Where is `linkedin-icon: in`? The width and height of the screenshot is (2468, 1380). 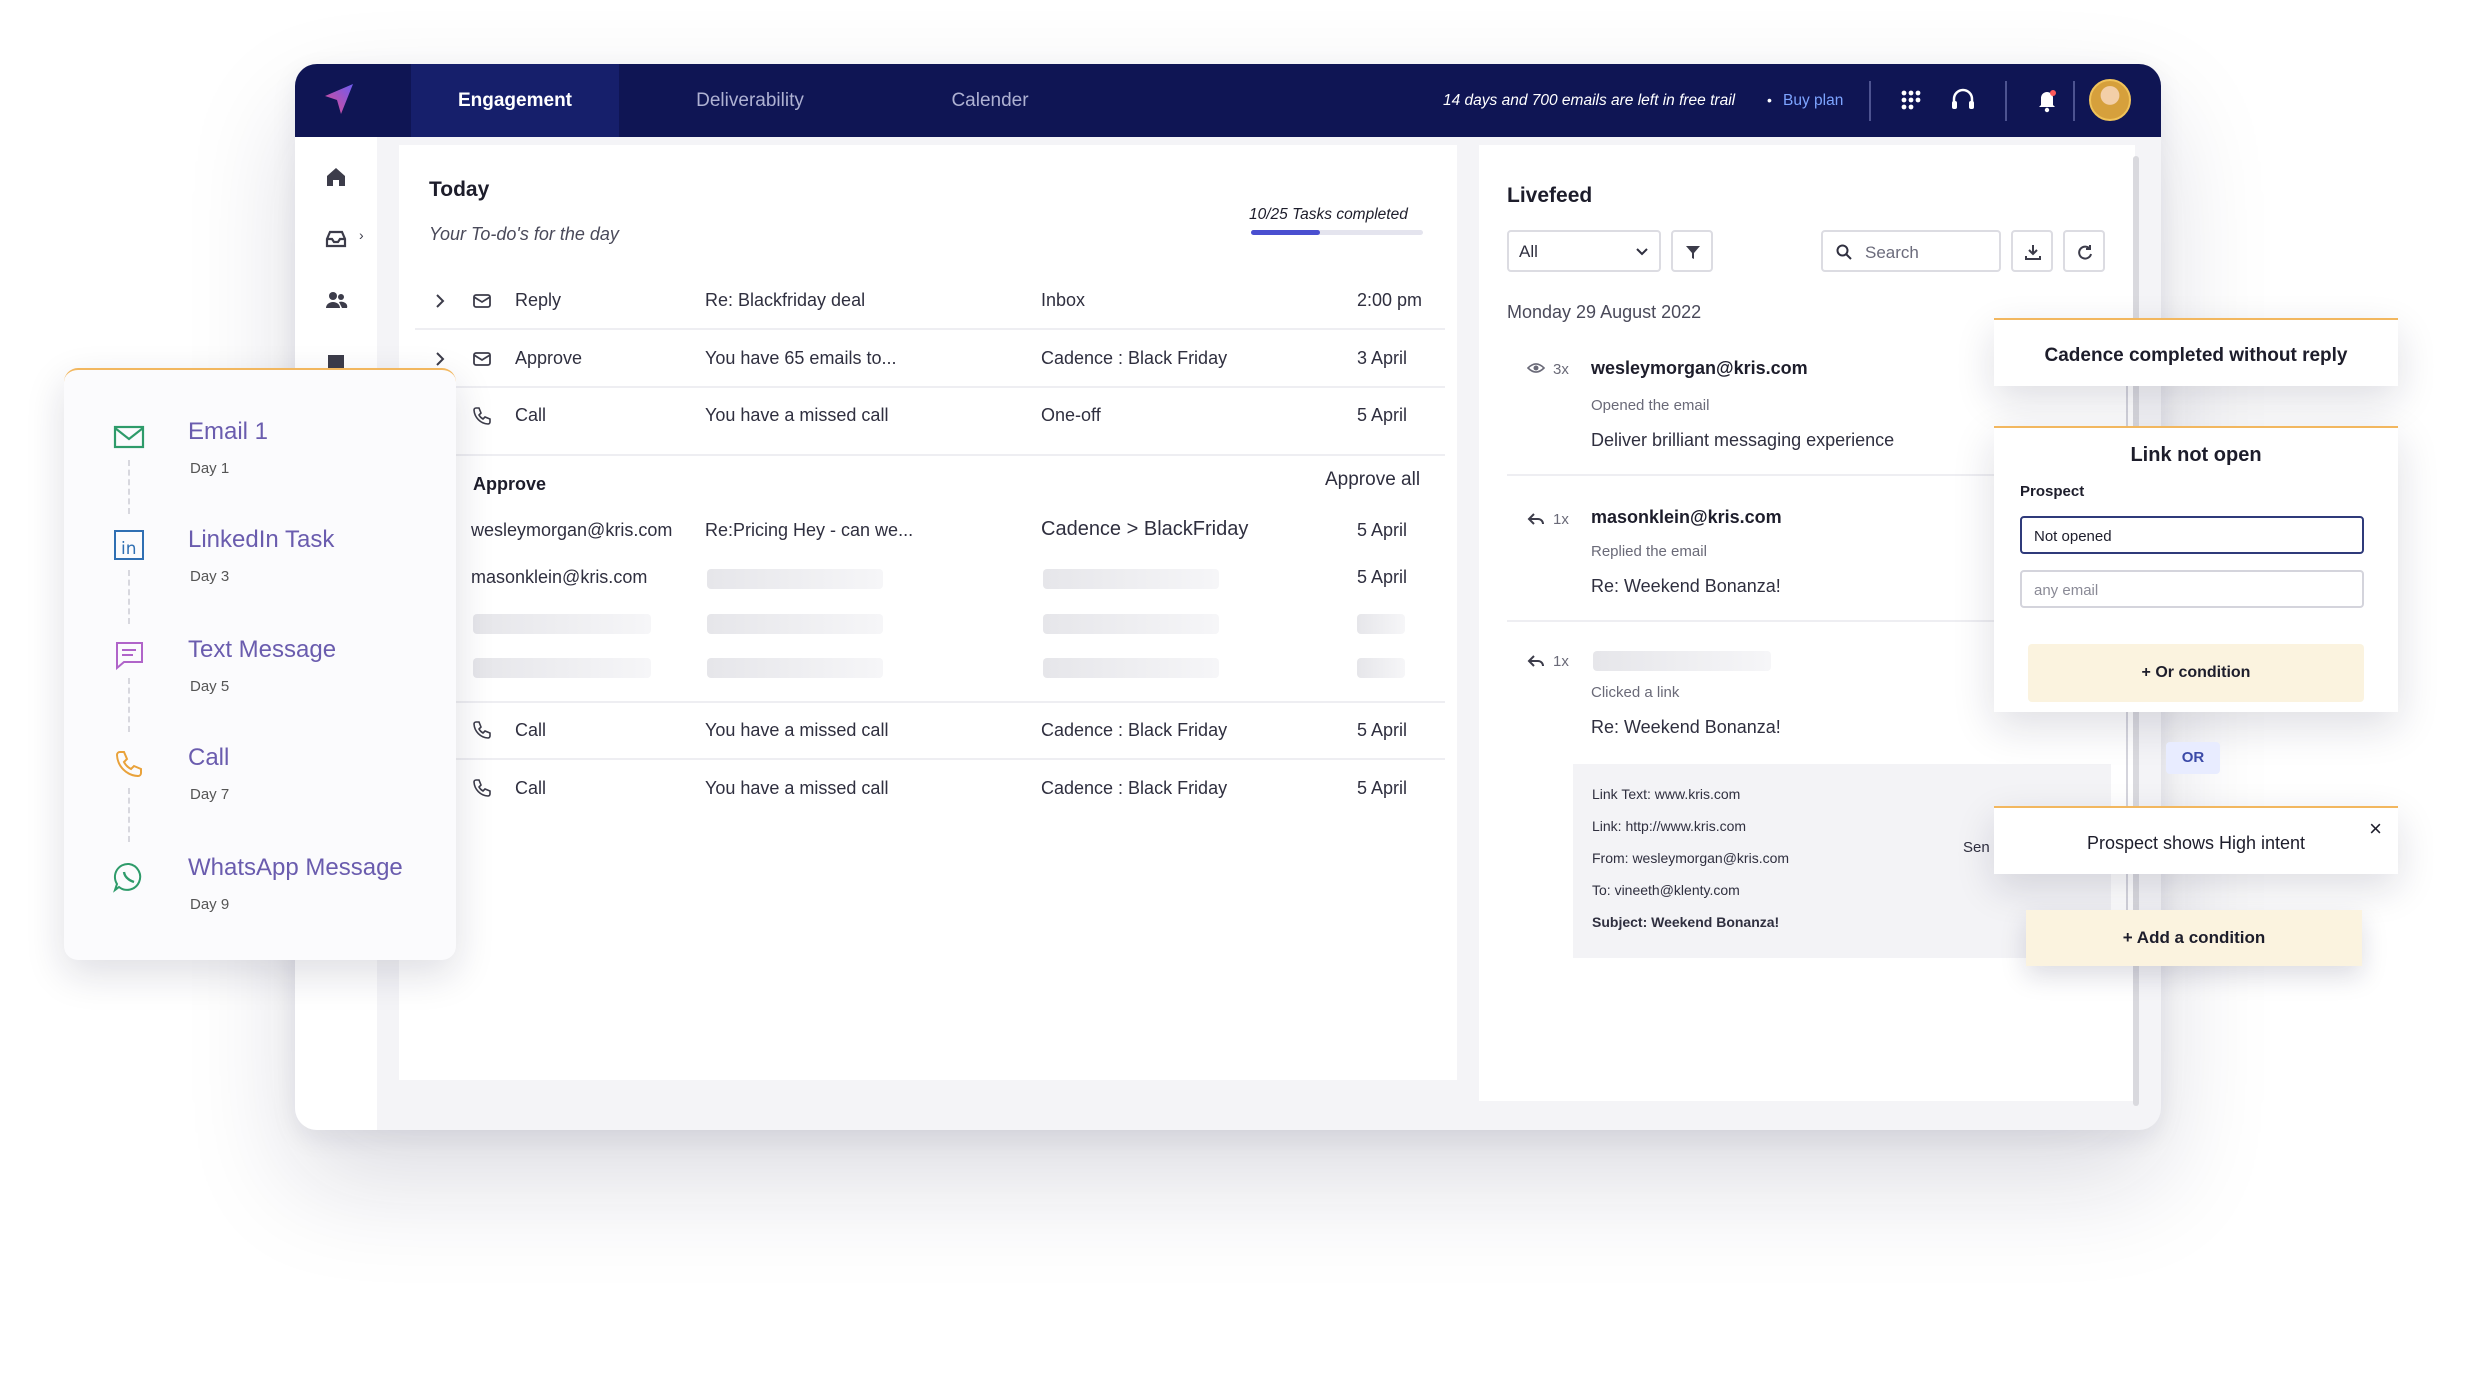 linkedin-icon: in is located at coordinates (129, 545).